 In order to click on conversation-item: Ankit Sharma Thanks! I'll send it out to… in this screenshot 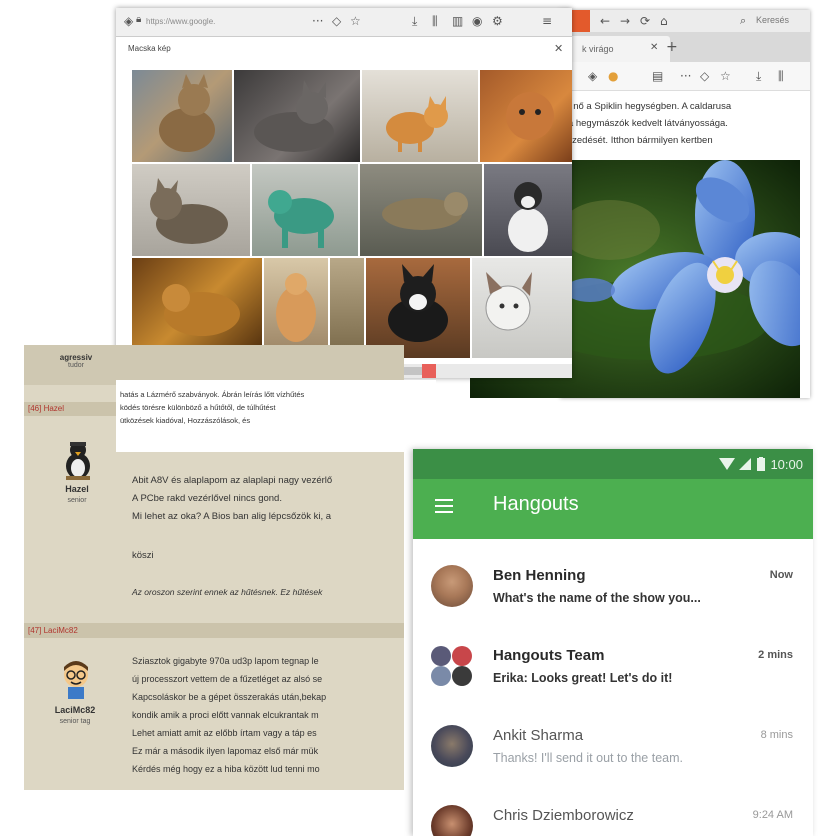, I will do `click(613, 751)`.